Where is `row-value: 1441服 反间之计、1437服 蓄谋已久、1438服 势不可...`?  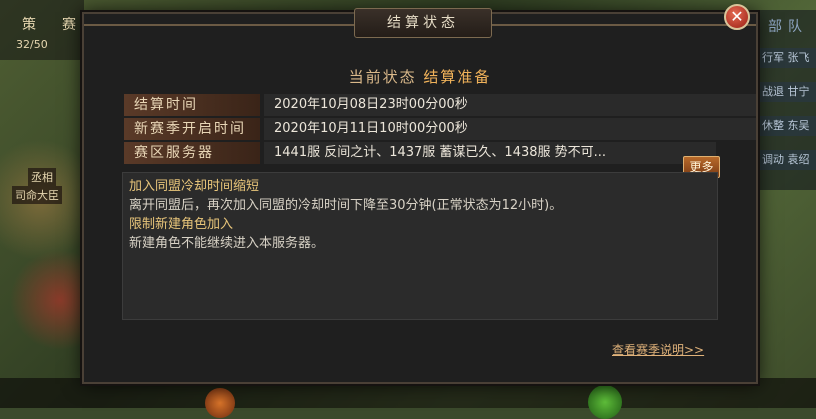
row-value: 1441服 反间之计、1437服 蓄谋已久、1438服 势不可... is located at coordinates (490, 153).